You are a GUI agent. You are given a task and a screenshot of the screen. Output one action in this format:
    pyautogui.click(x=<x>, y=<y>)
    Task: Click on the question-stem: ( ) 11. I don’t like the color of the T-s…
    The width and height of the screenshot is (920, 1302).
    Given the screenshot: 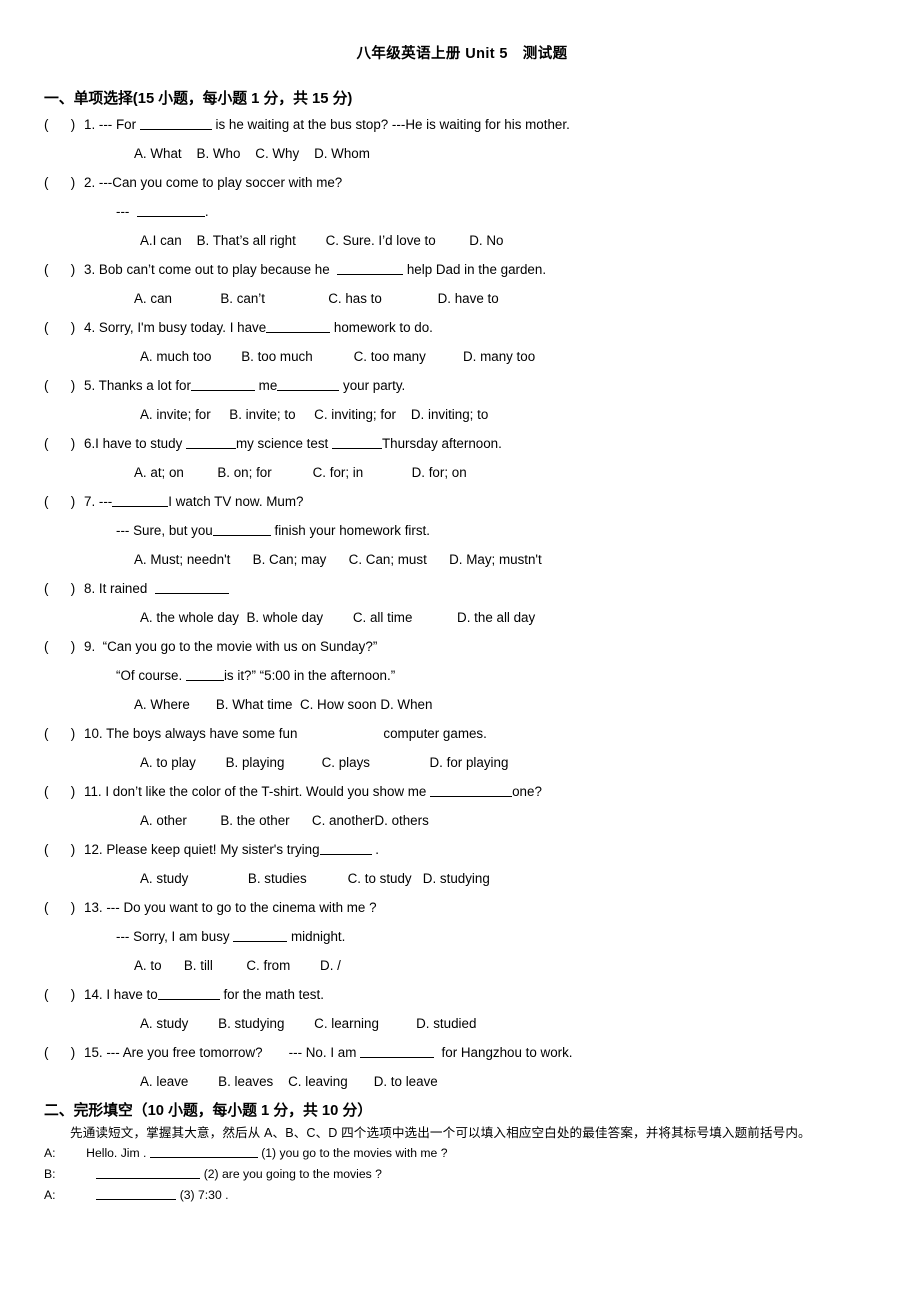 What is the action you would take?
    pyautogui.click(x=462, y=791)
    